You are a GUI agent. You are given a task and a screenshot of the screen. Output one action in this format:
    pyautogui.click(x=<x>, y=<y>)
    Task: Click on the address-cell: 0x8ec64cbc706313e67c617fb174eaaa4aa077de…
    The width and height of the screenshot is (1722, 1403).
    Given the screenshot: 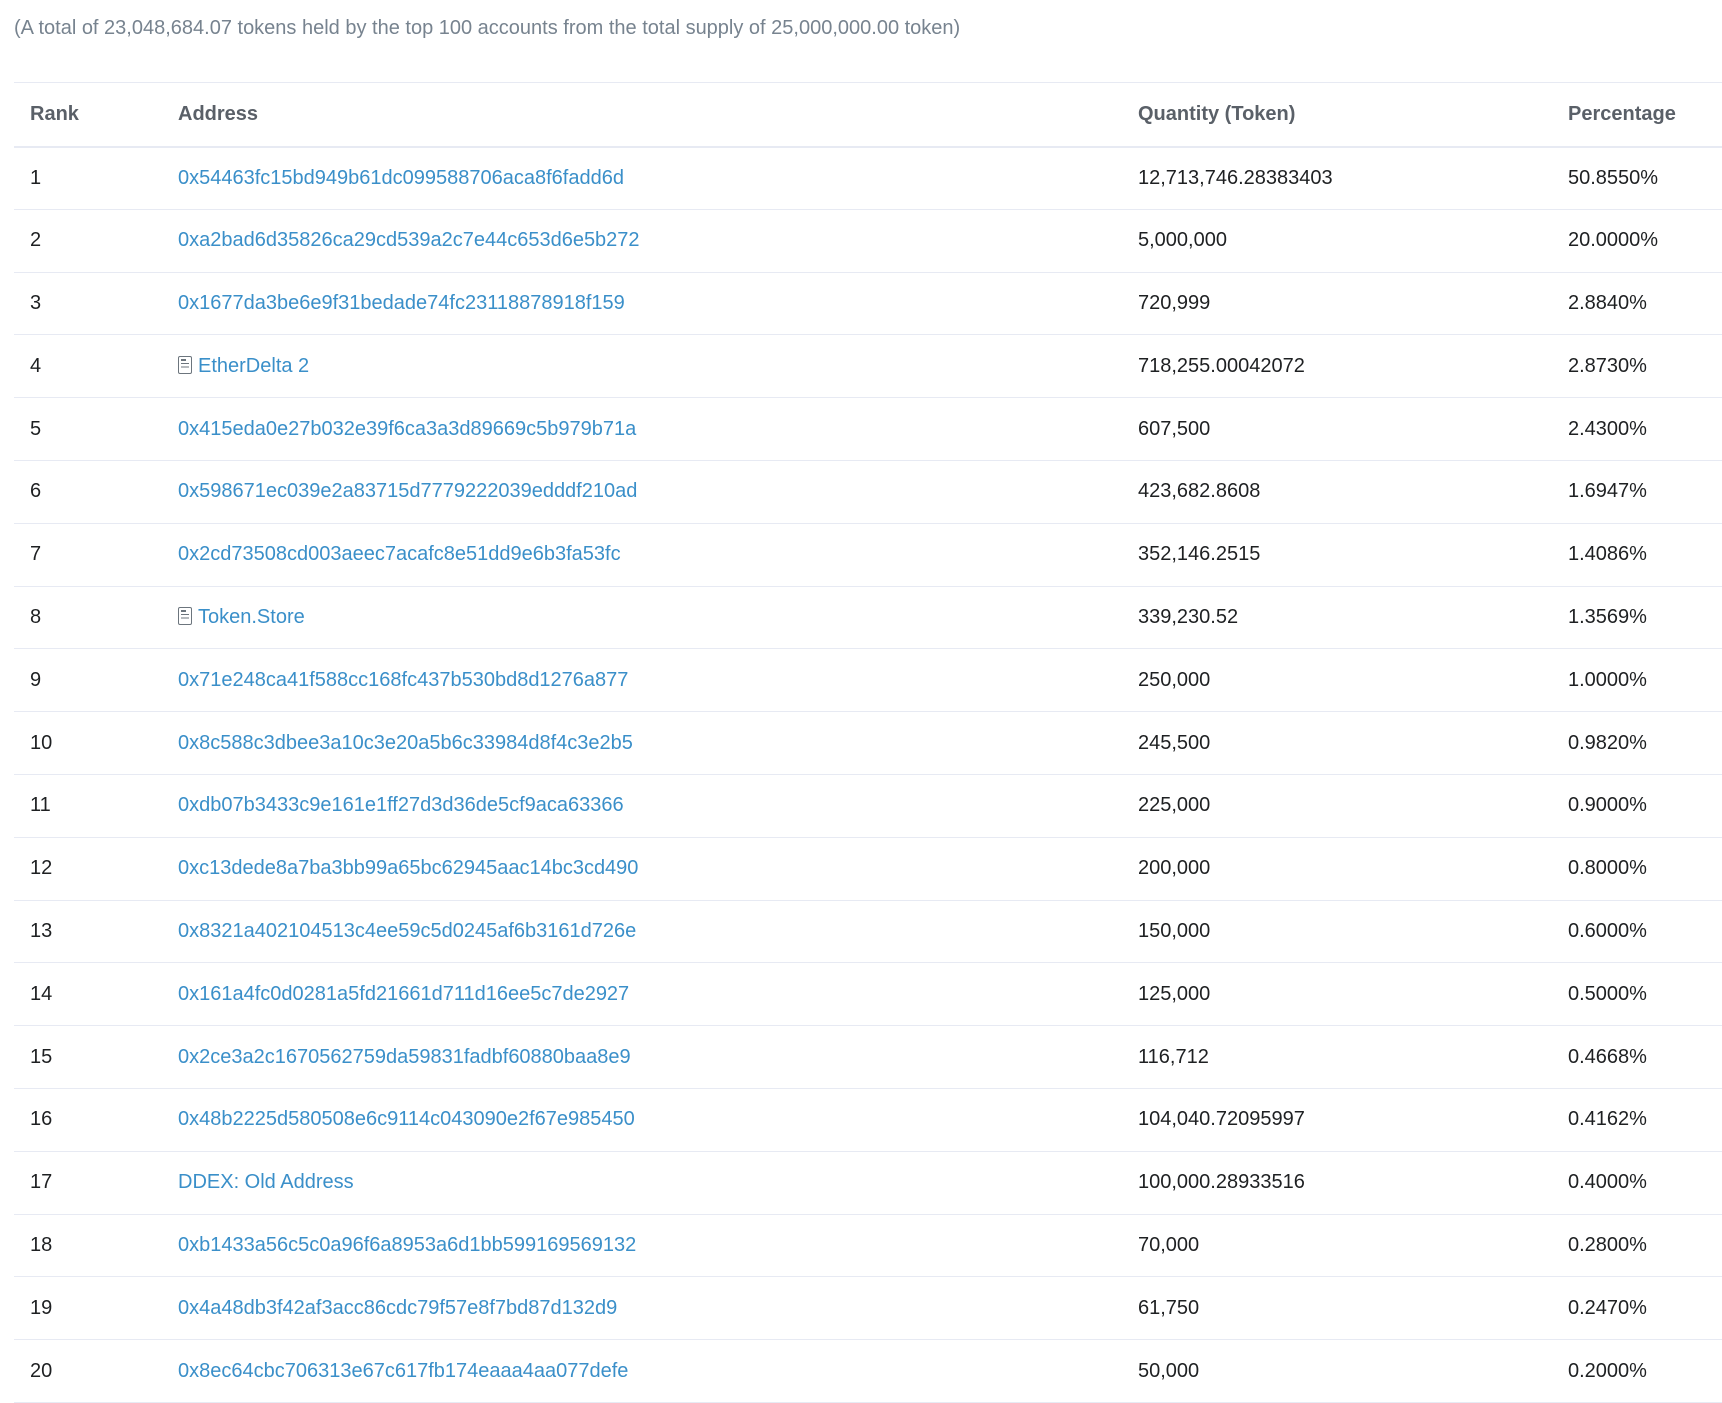 What is the action you would take?
    pyautogui.click(x=658, y=1371)
    